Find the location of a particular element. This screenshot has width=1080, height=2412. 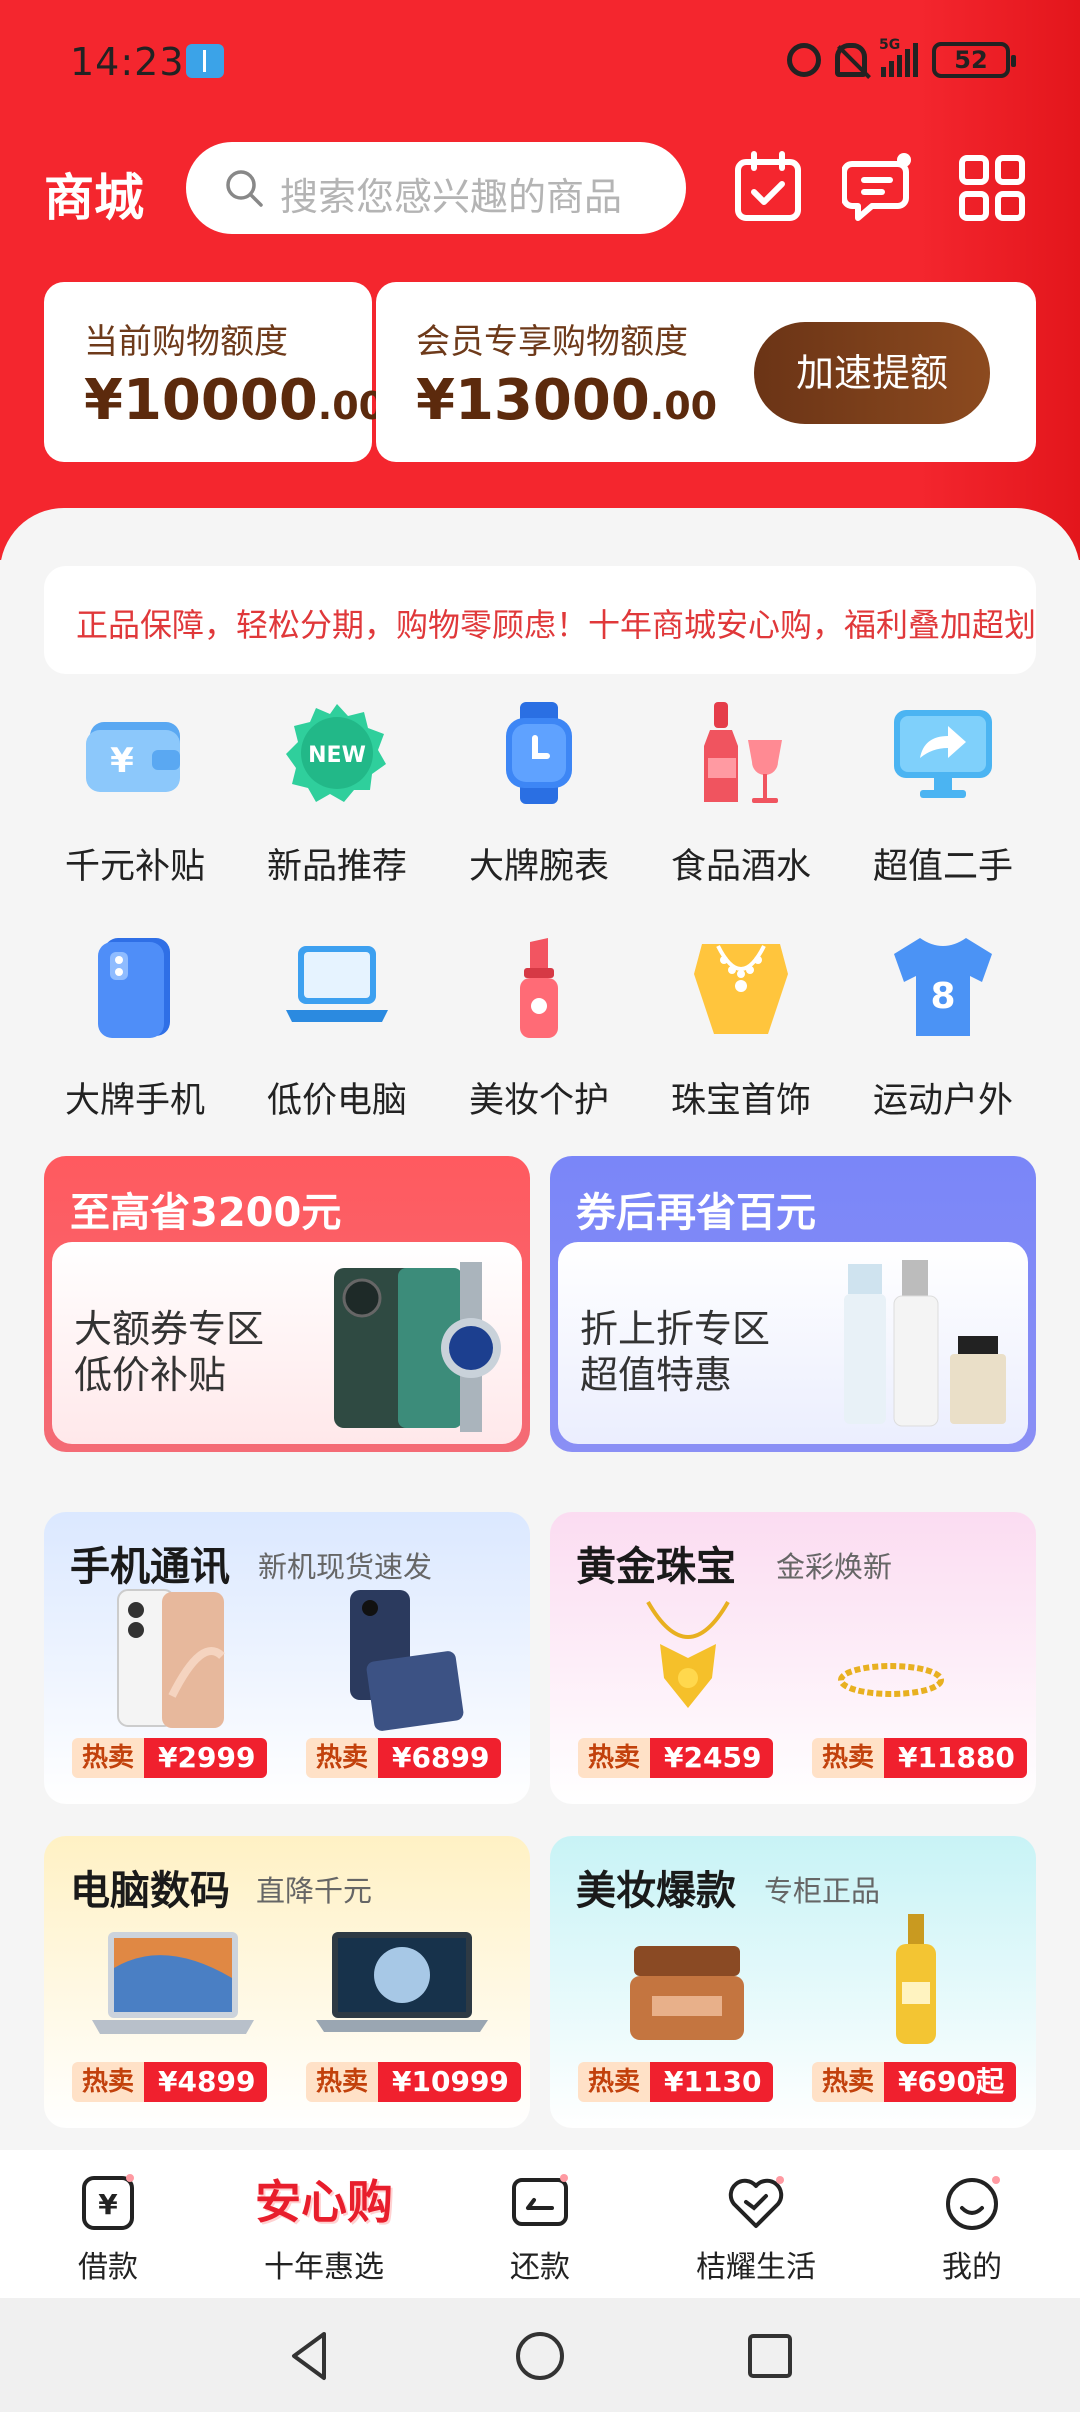

price-tag: 热卖 ¥10999 is located at coordinates (413, 2082).